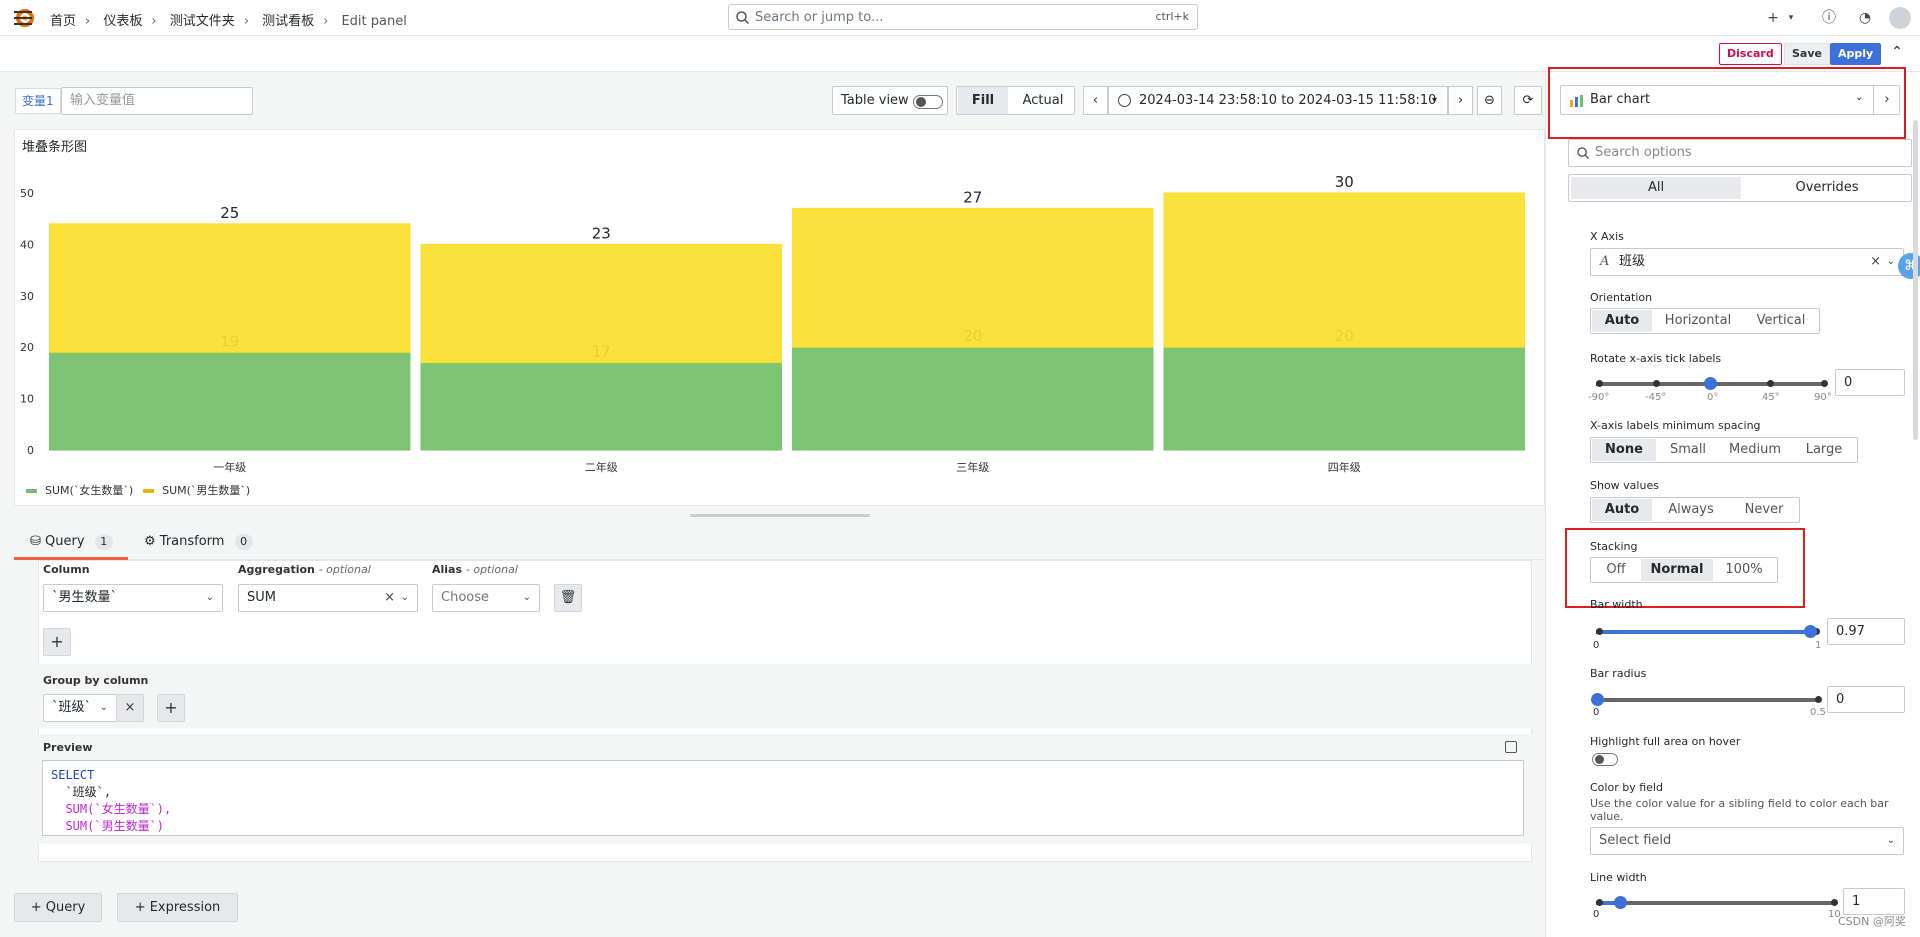  Describe the element at coordinates (1872, 921) in the screenshot. I see `watermark: CSDN @阿奖` at that location.